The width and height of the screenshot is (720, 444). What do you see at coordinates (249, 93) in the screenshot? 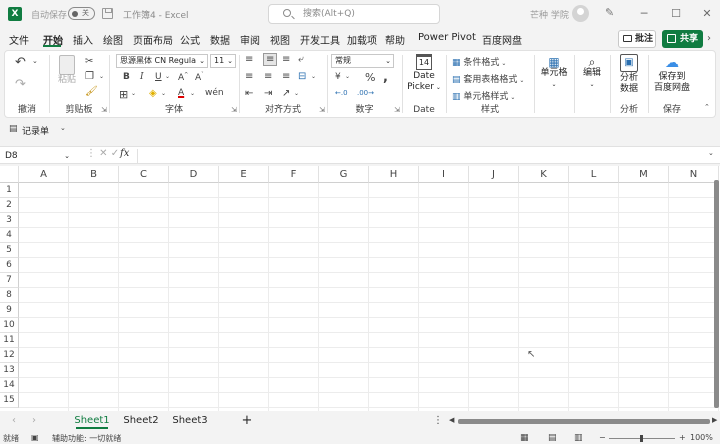
I see `decrease-indent-icon: ⇤` at bounding box center [249, 93].